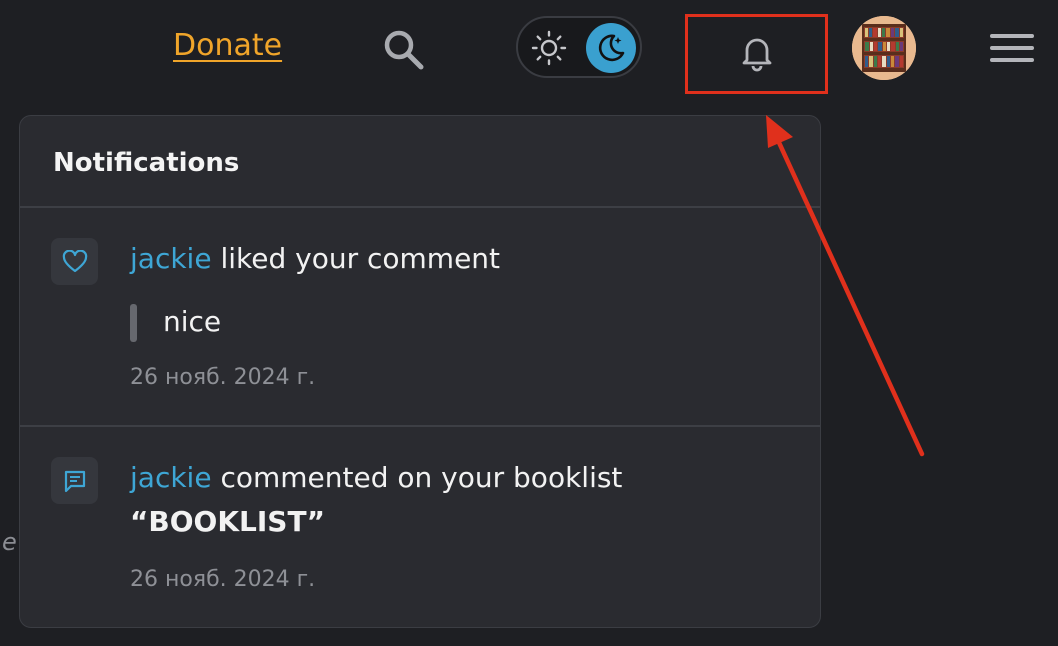  I want to click on notification-text: jackie liked your comment, so click(315, 259).